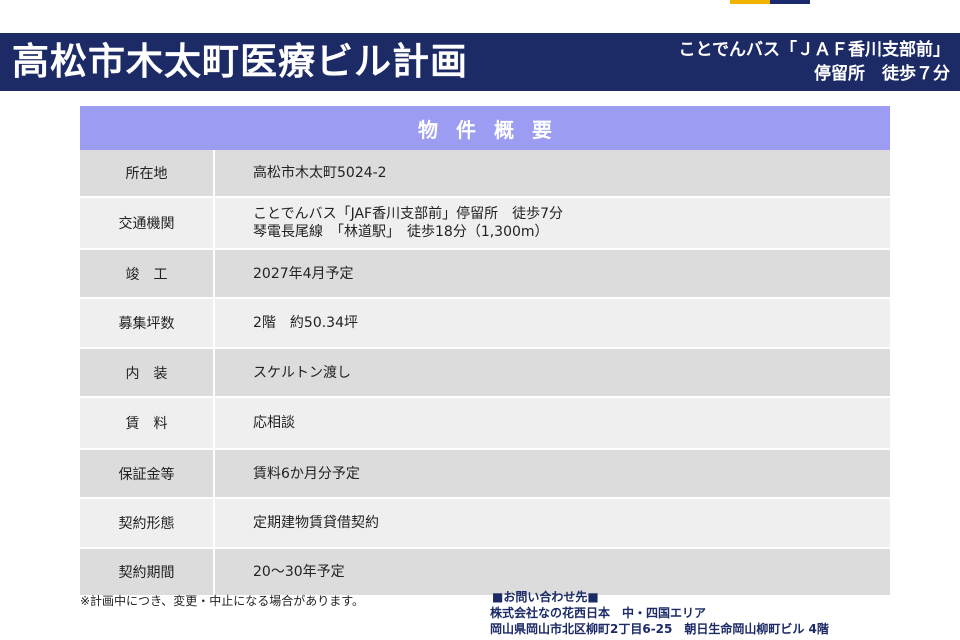 This screenshot has width=960, height=640. Describe the element at coordinates (814, 50) in the screenshot. I see `header-access-line1: ことでんバス「ＪＡＦ香川支部前」` at that location.